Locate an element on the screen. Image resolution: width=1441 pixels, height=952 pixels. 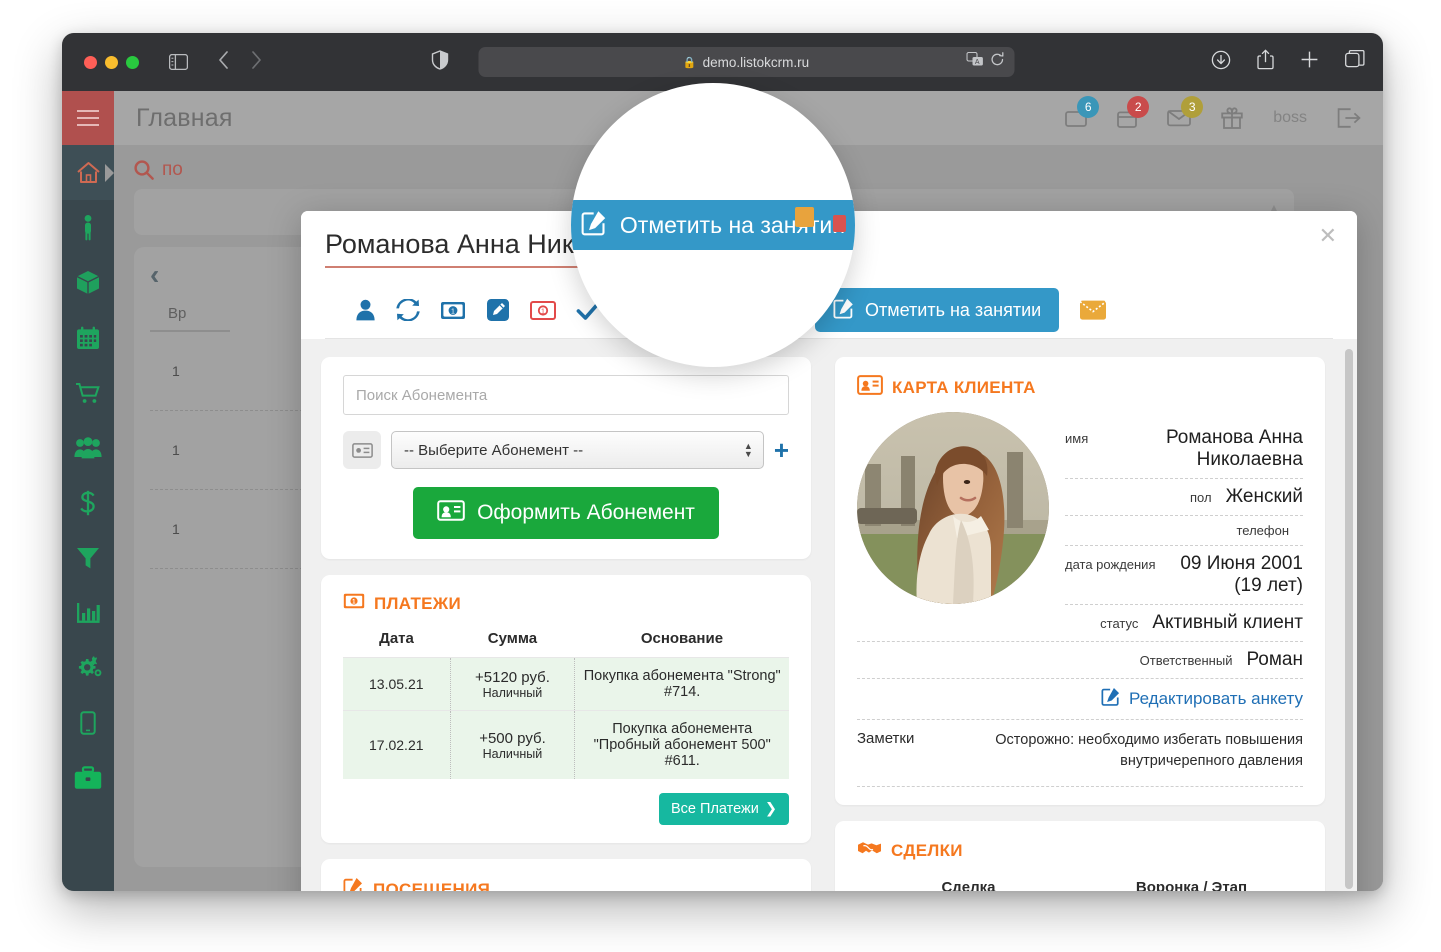
search-icon is located at coordinates (144, 170).